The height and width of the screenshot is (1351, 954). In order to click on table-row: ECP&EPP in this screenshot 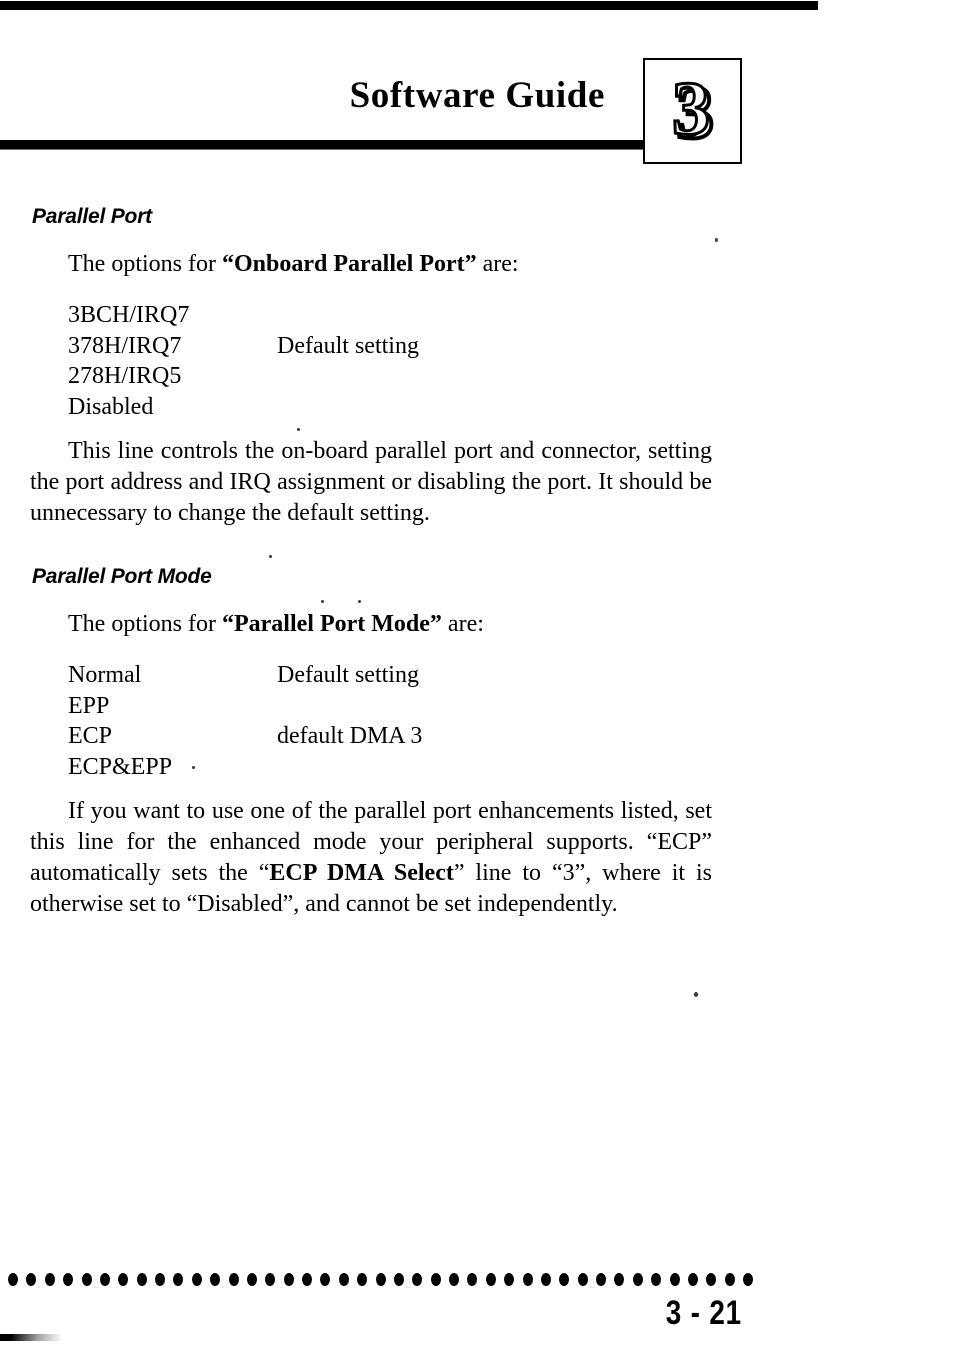, I will do `click(245, 767)`.